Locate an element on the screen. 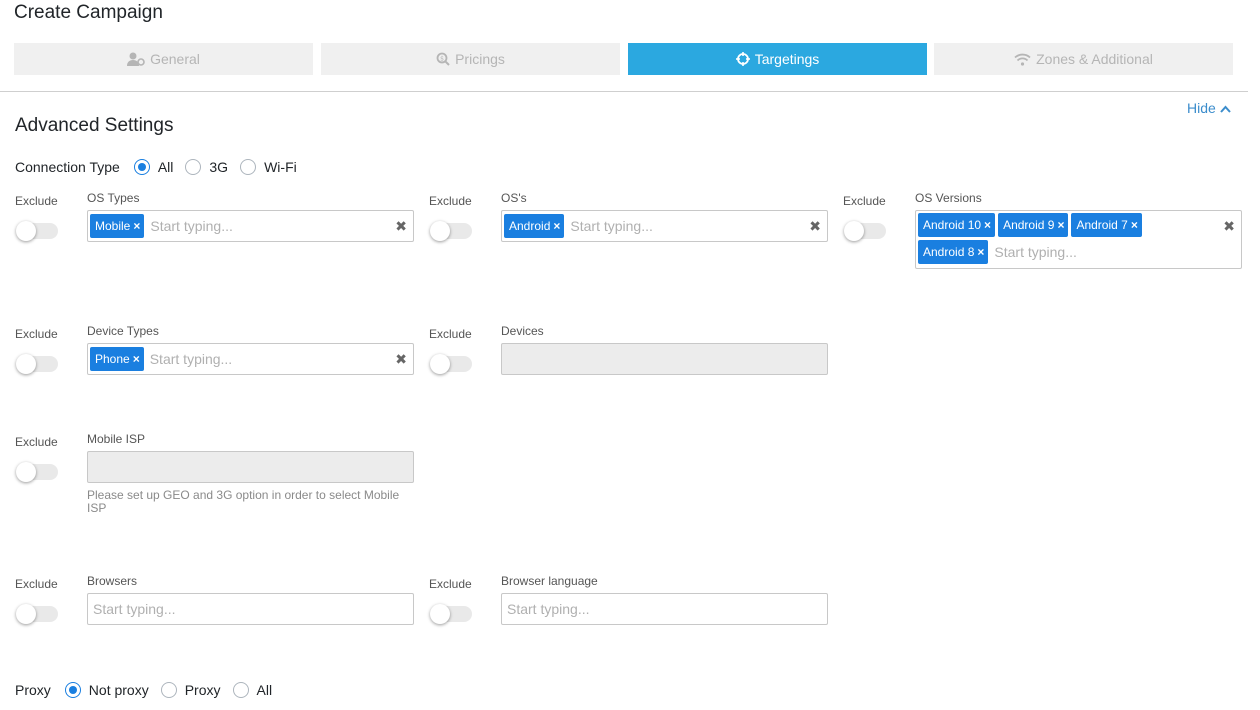  browser-language-select is located at coordinates (664, 609).